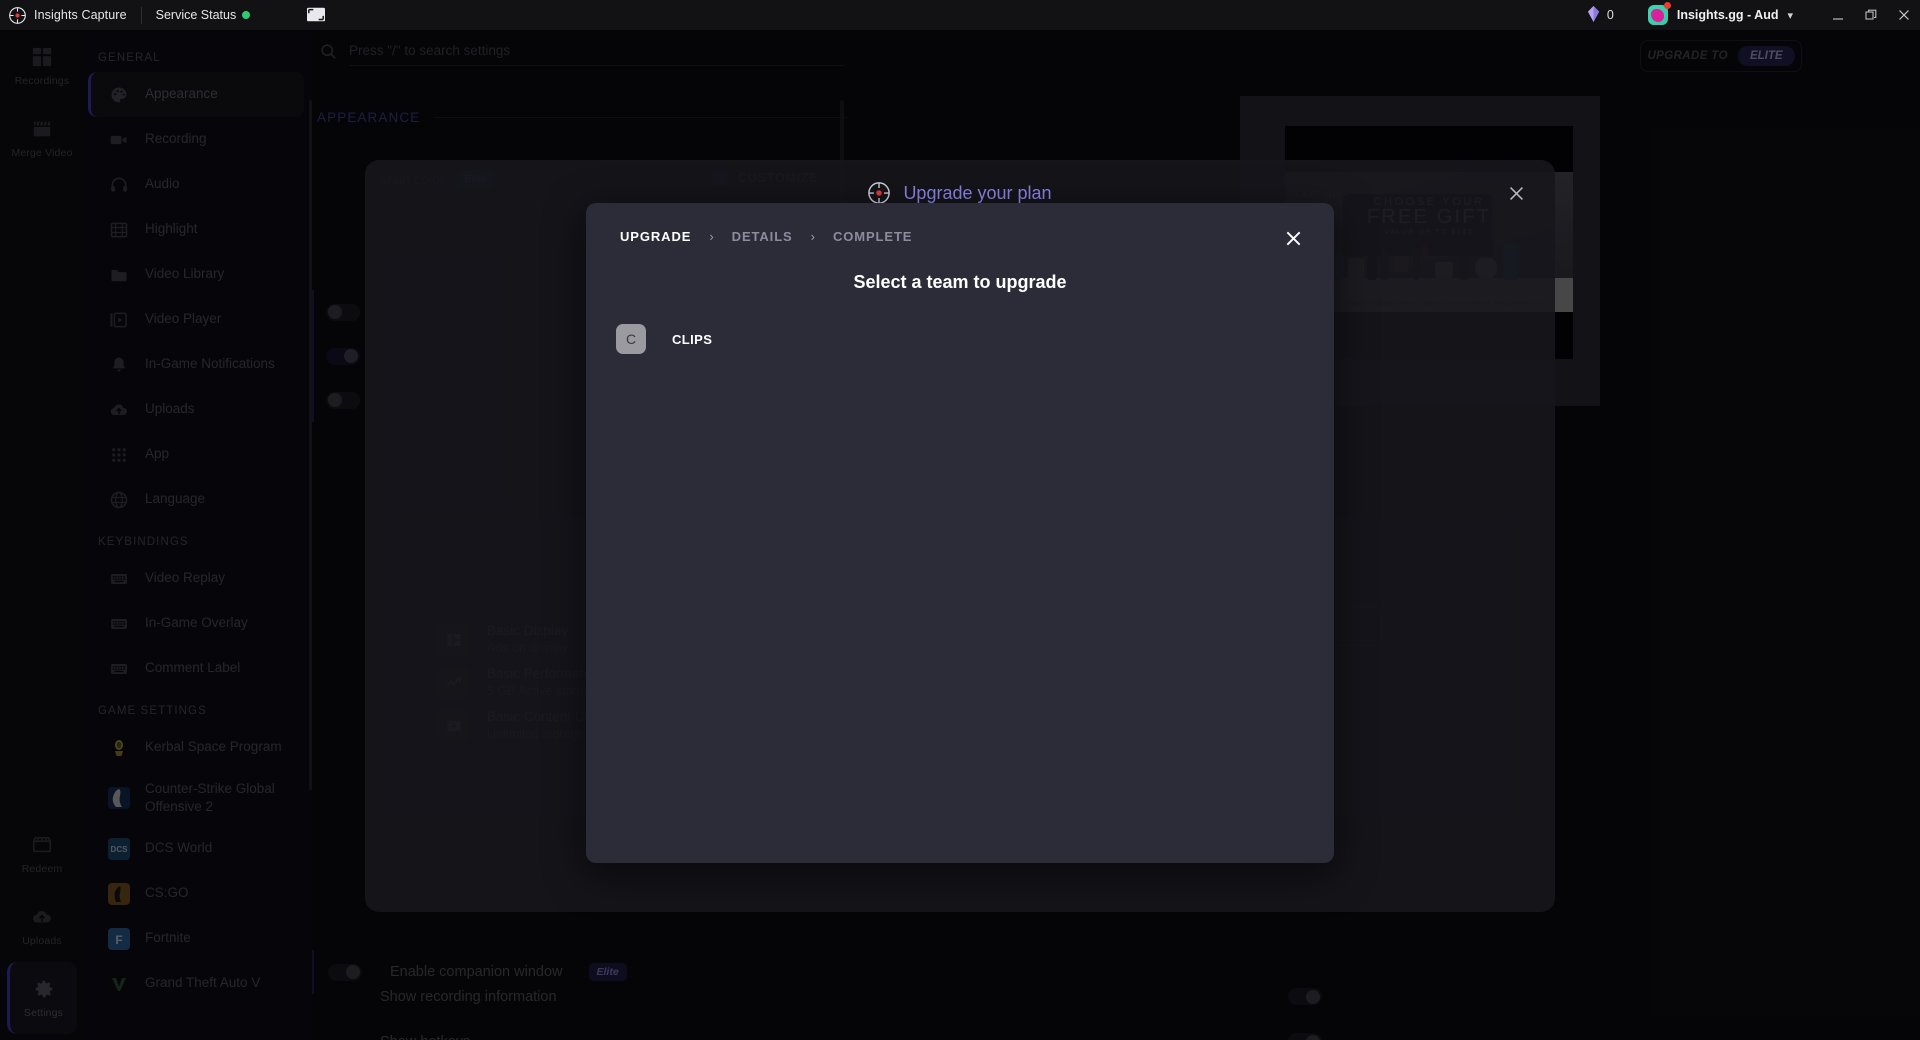 This screenshot has width=1920, height=1040. I want to click on monitor-icon, so click(316, 15).